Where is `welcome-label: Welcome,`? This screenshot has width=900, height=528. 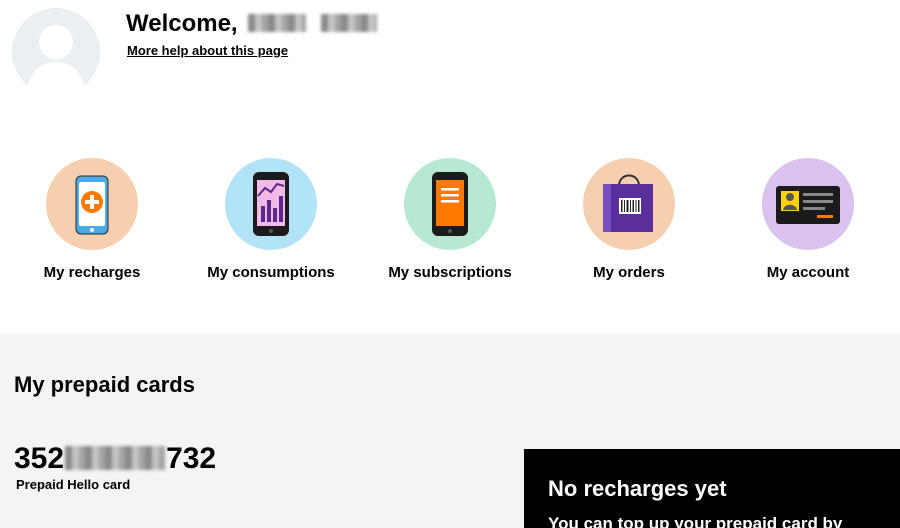 welcome-label: Welcome, is located at coordinates (182, 23).